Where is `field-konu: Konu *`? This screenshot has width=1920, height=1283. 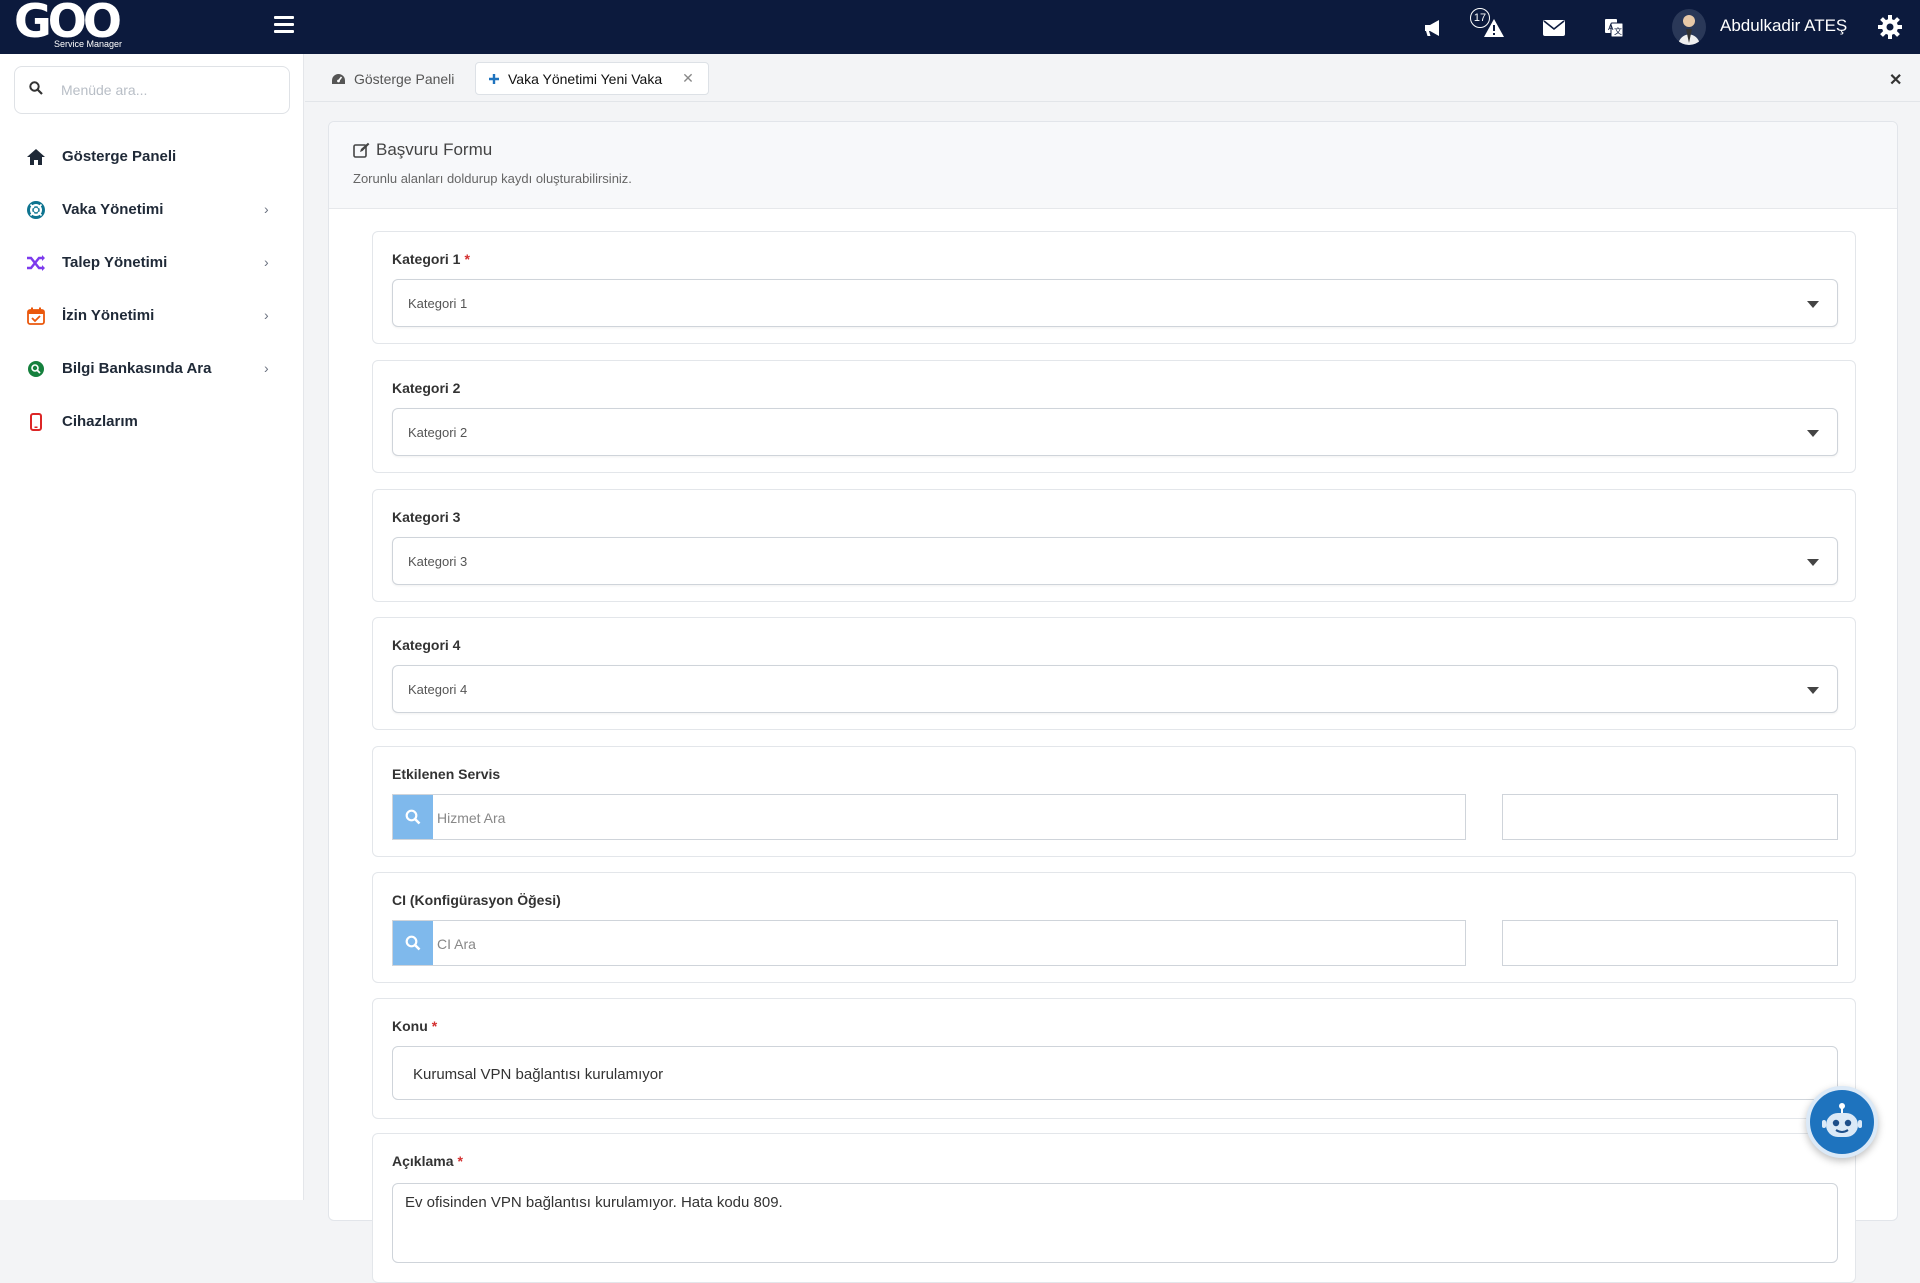 field-konu: Konu * is located at coordinates (1114, 1058).